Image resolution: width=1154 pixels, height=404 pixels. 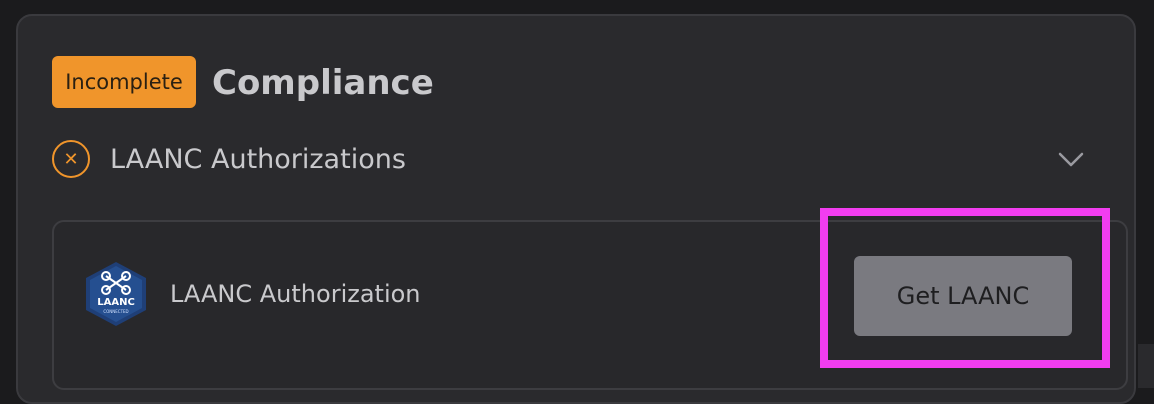 What do you see at coordinates (116, 302) in the screenshot?
I see `svg-text: LAANC` at bounding box center [116, 302].